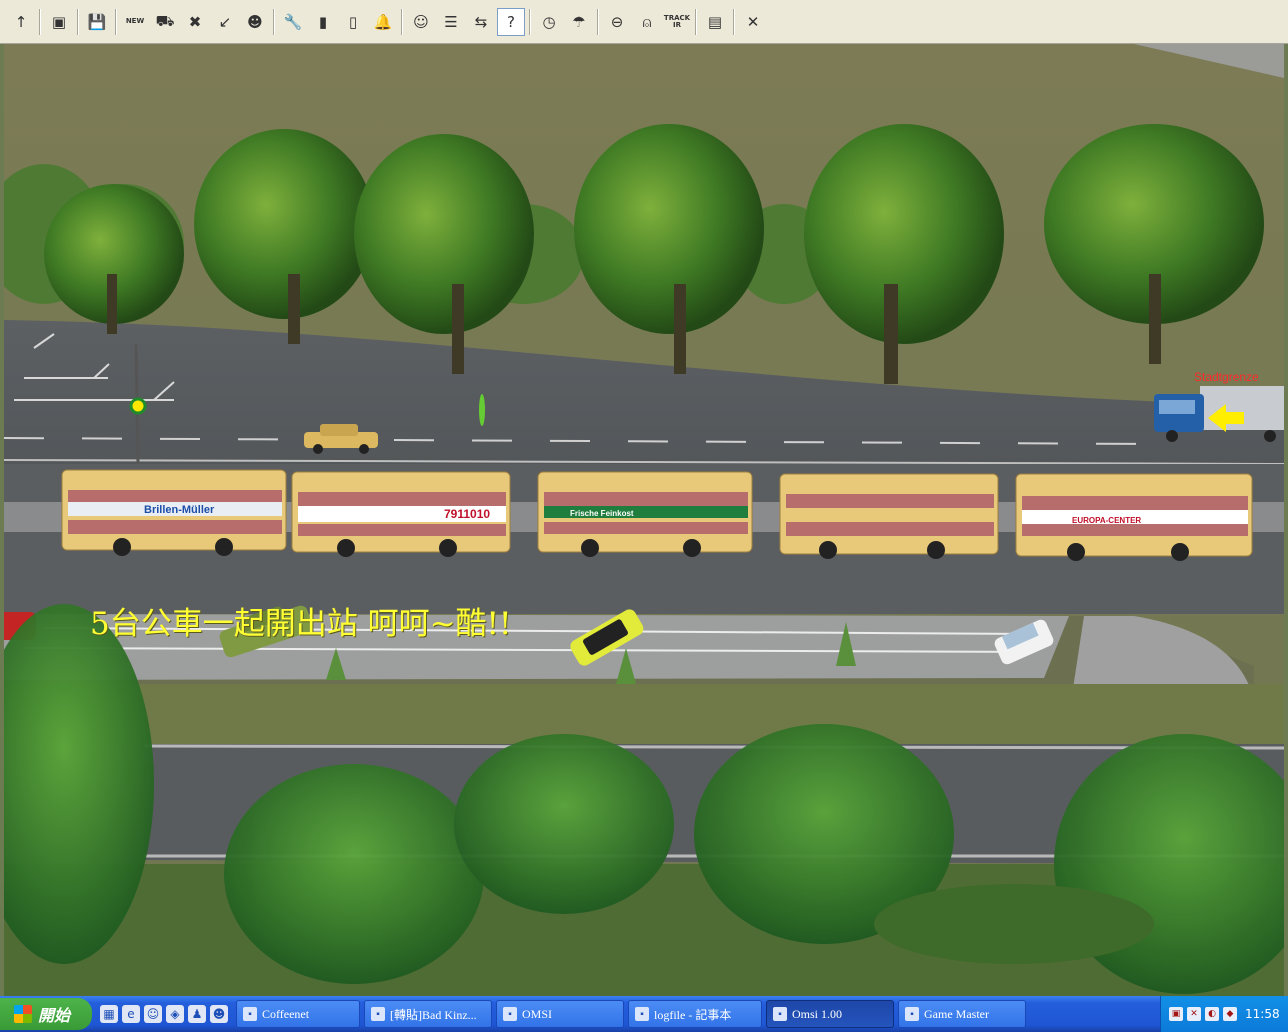 The height and width of the screenshot is (1032, 1288). What do you see at coordinates (537, 1013) in the screenshot?
I see `taskbar-button-label: OMSI` at bounding box center [537, 1013].